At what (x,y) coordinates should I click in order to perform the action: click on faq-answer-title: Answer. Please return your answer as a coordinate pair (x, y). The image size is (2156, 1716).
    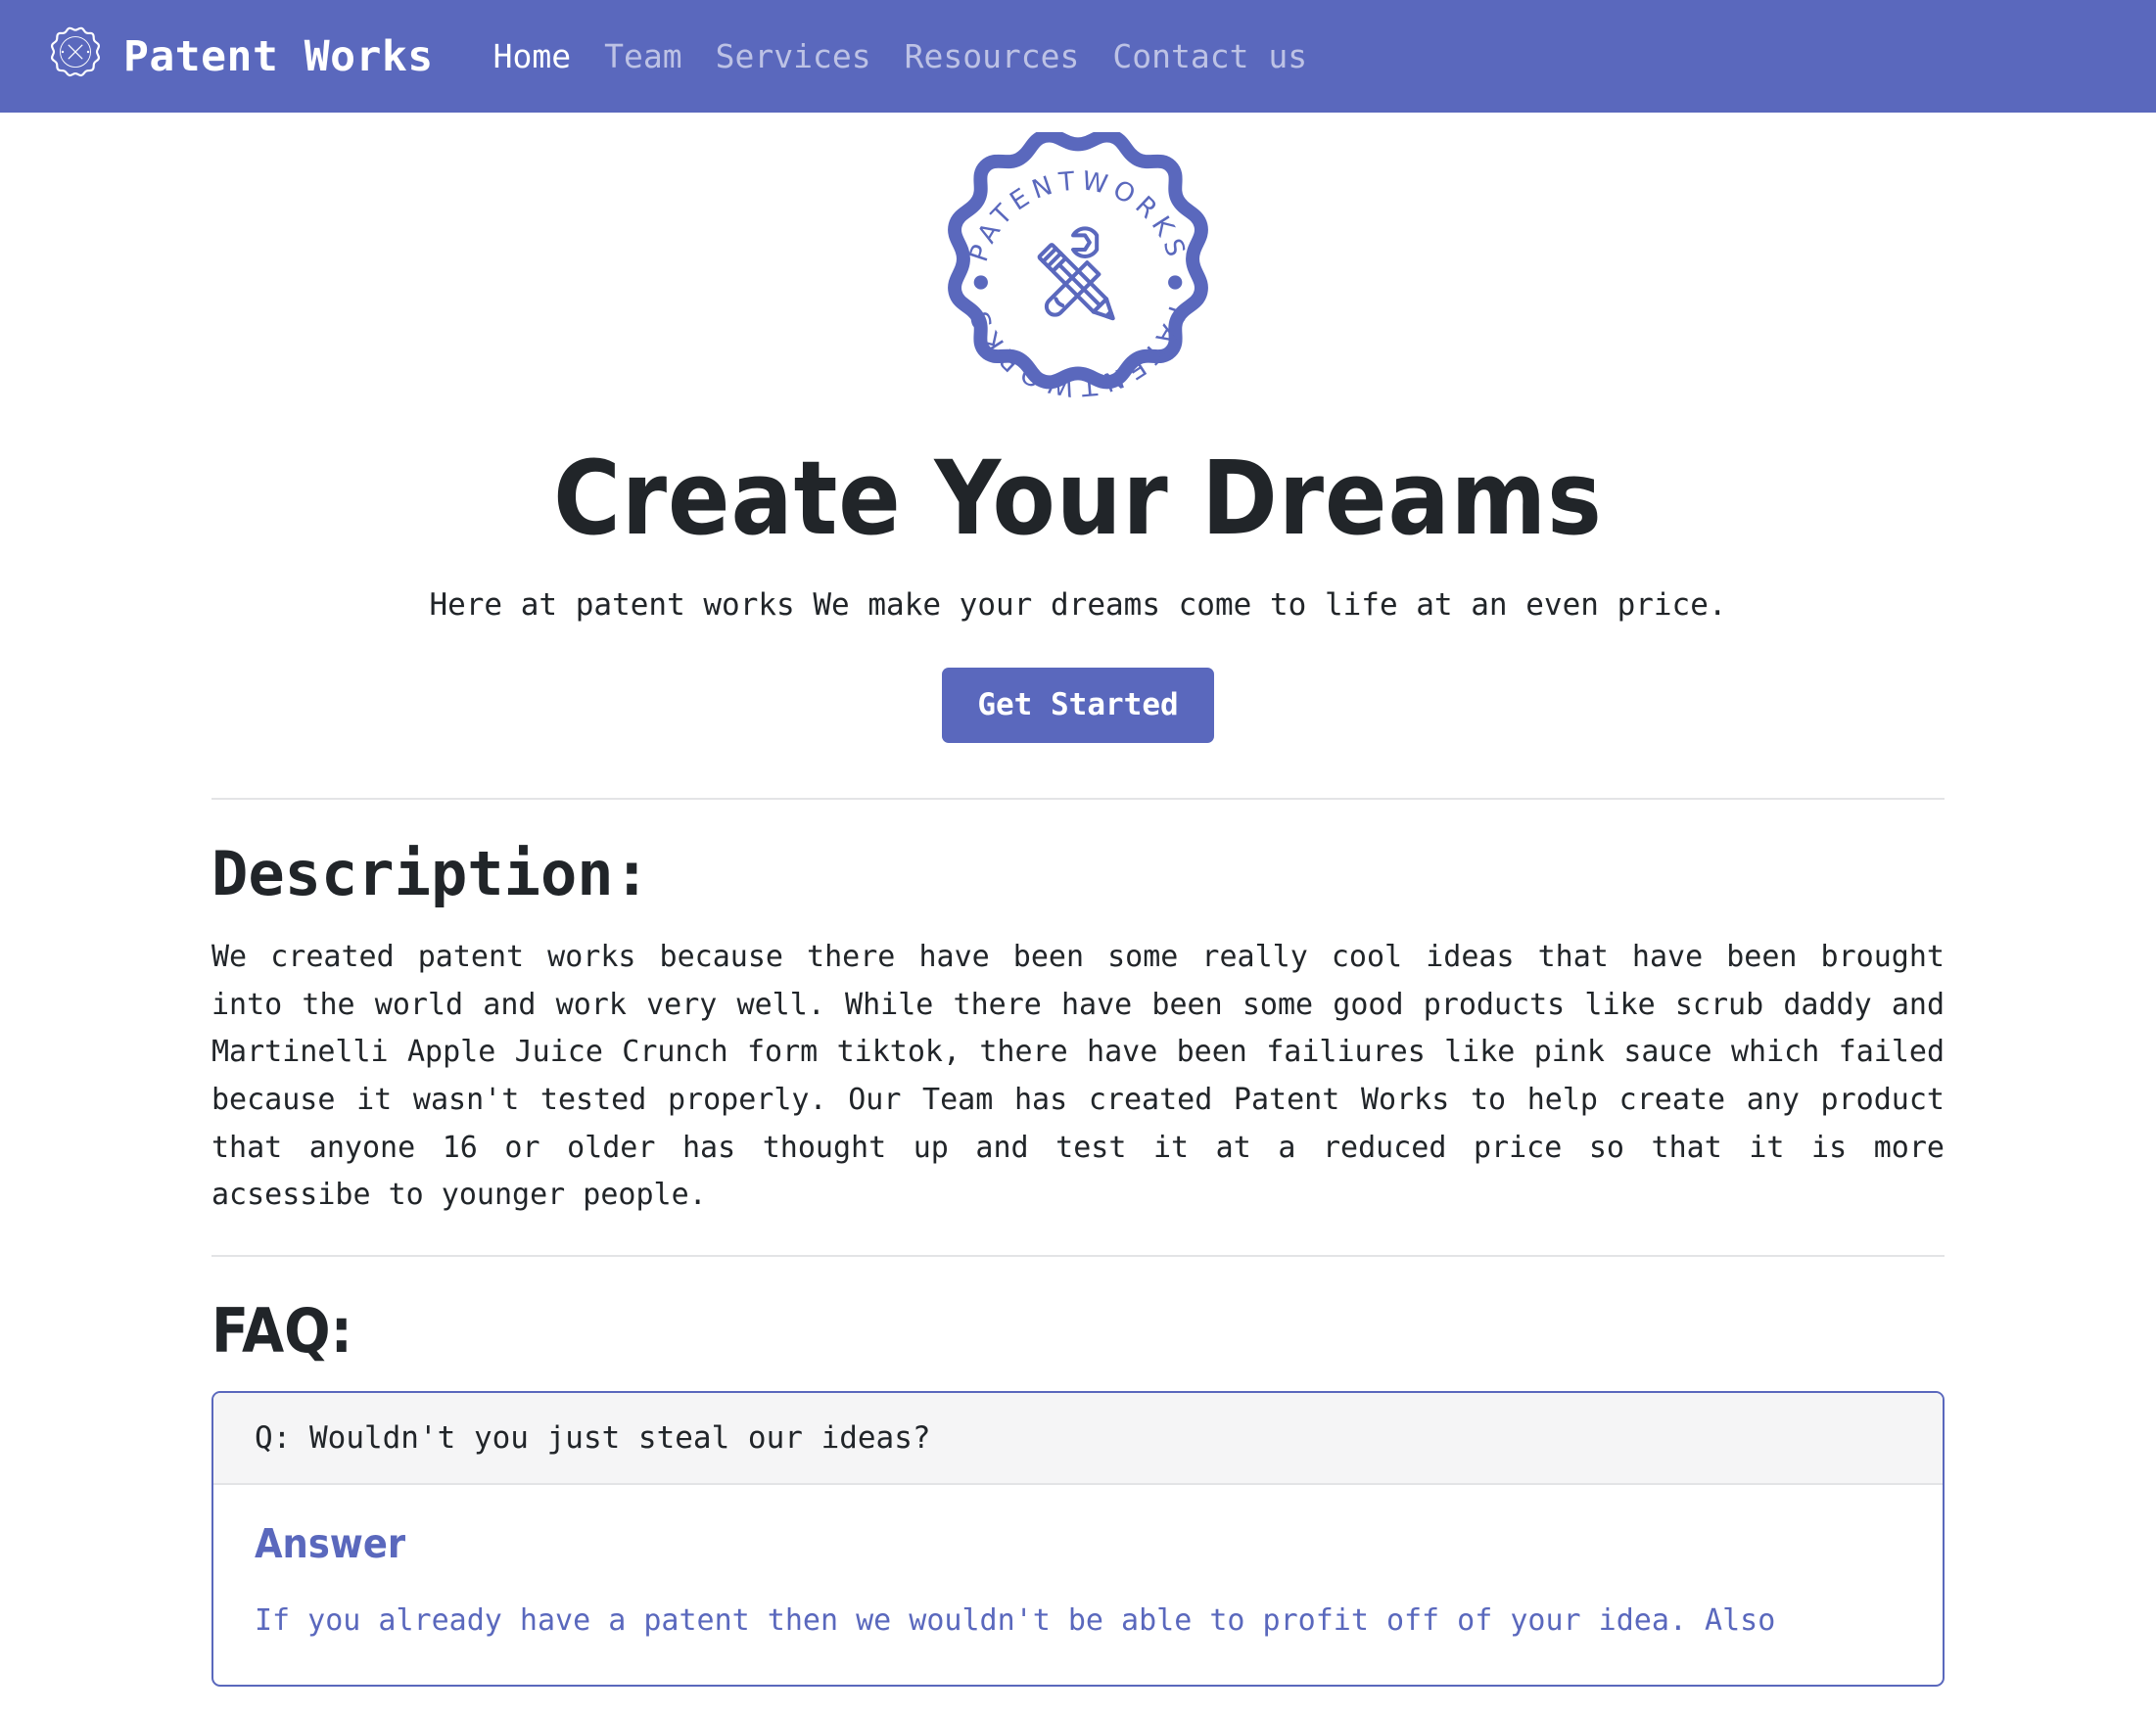
    Looking at the image, I should click on (330, 1544).